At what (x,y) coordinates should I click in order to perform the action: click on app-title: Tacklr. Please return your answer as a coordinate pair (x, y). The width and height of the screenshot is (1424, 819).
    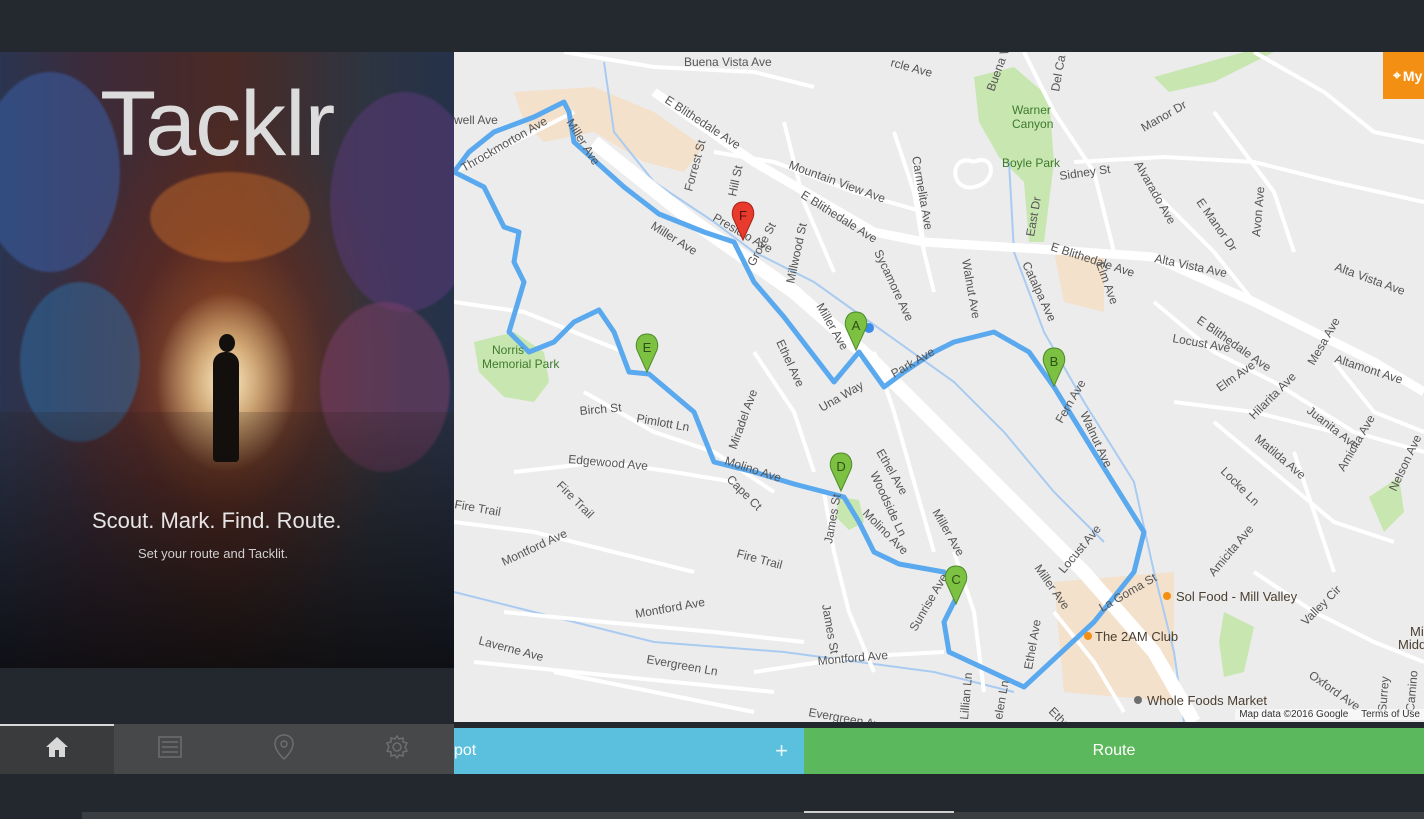
    Looking at the image, I should click on (217, 124).